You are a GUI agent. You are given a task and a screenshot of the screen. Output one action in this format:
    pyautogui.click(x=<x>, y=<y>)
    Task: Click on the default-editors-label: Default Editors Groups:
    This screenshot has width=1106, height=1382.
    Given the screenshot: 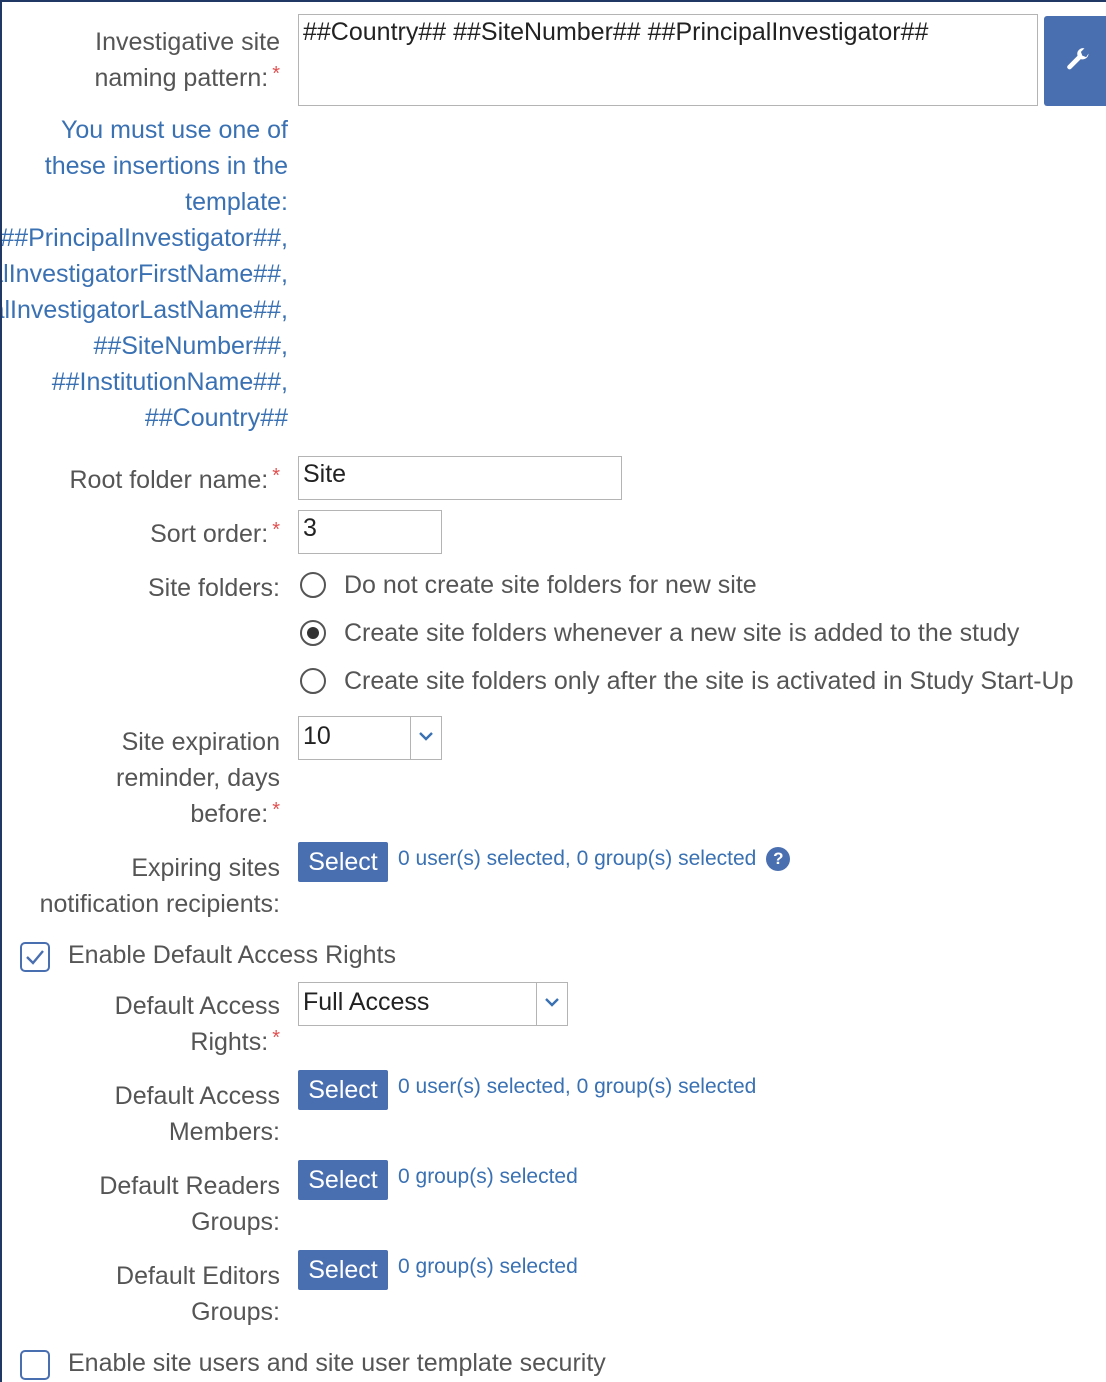 What is the action you would take?
    pyautogui.click(x=198, y=1294)
    